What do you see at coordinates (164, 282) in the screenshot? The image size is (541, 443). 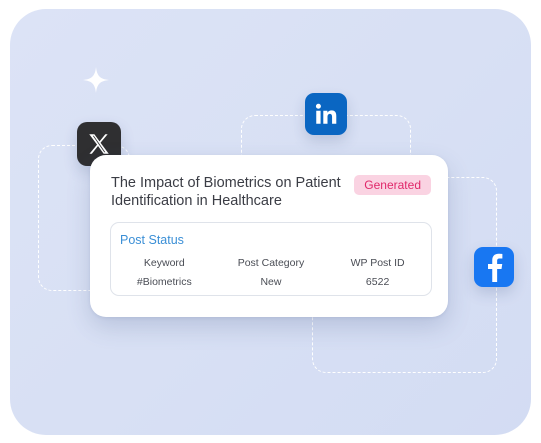 I see `keyword-value: #Biometrics` at bounding box center [164, 282].